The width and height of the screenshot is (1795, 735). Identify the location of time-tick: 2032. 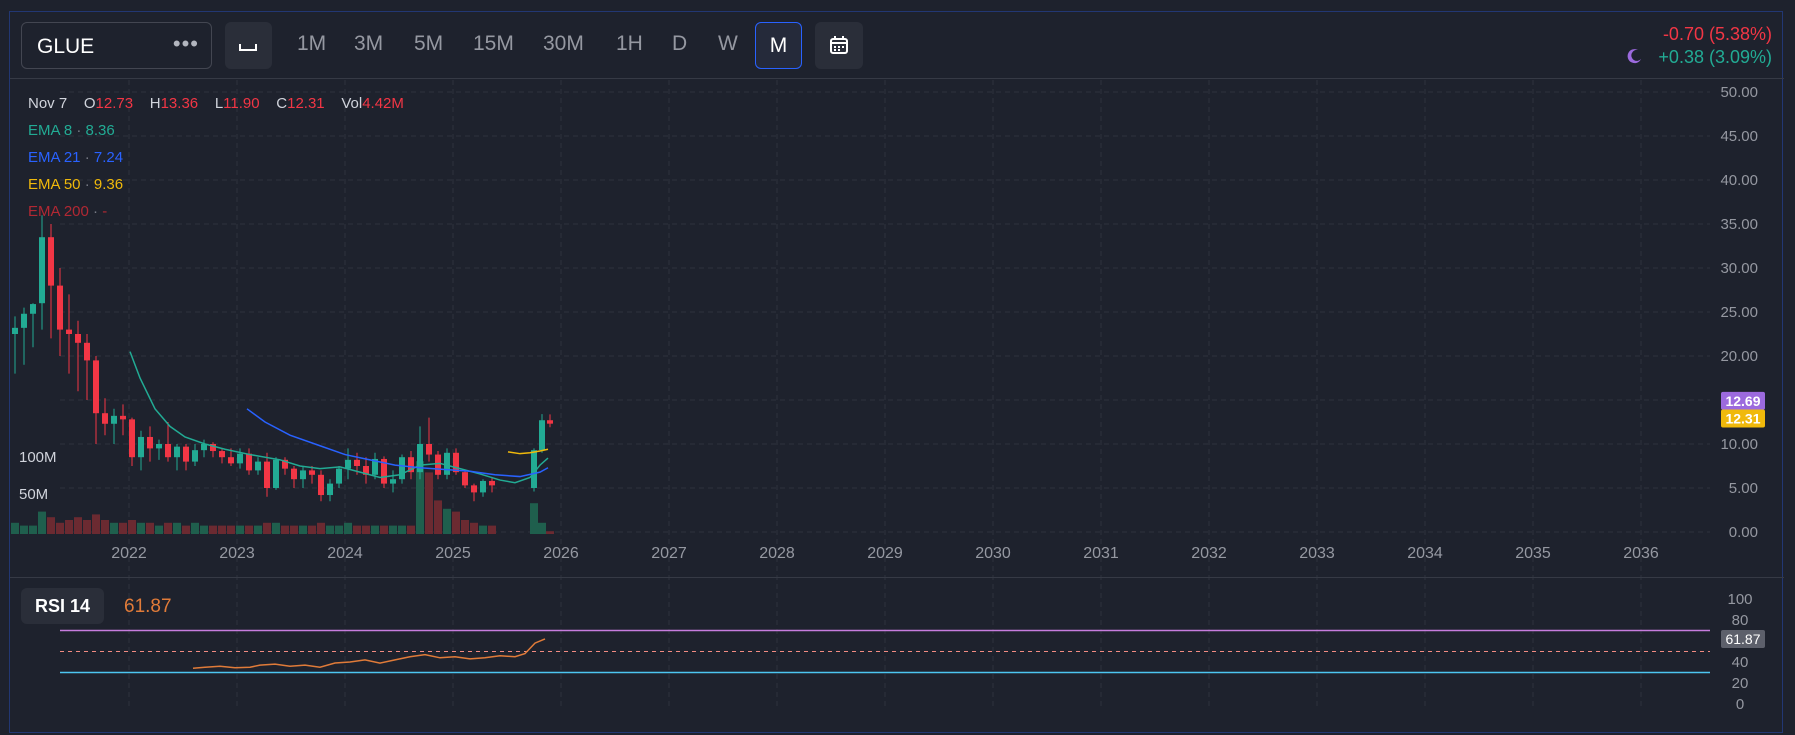
(1209, 553).